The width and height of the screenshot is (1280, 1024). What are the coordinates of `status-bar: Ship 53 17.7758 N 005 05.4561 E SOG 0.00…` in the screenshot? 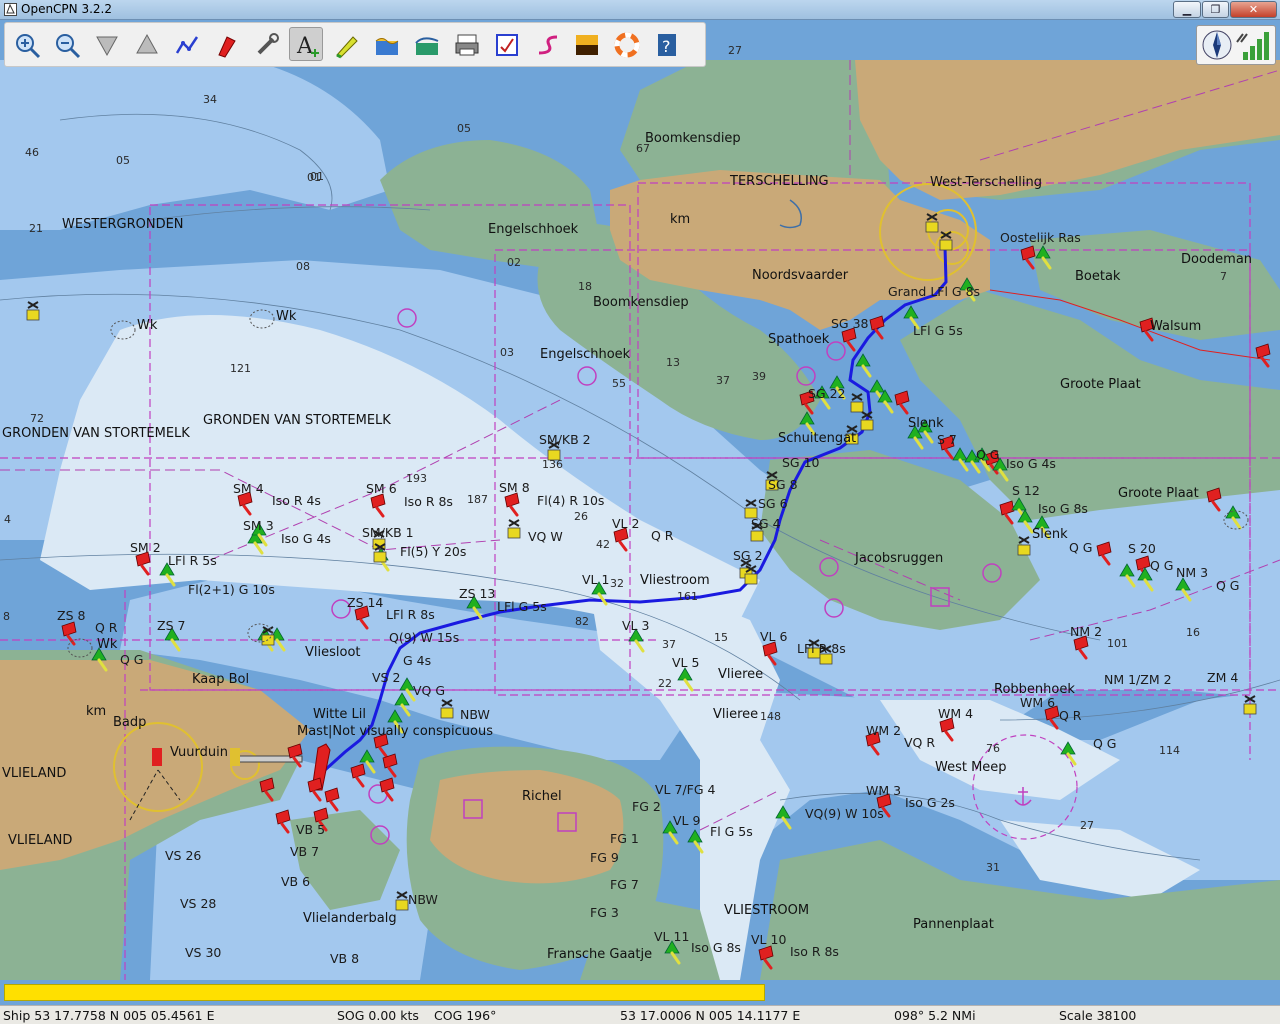 It's located at (640, 1014).